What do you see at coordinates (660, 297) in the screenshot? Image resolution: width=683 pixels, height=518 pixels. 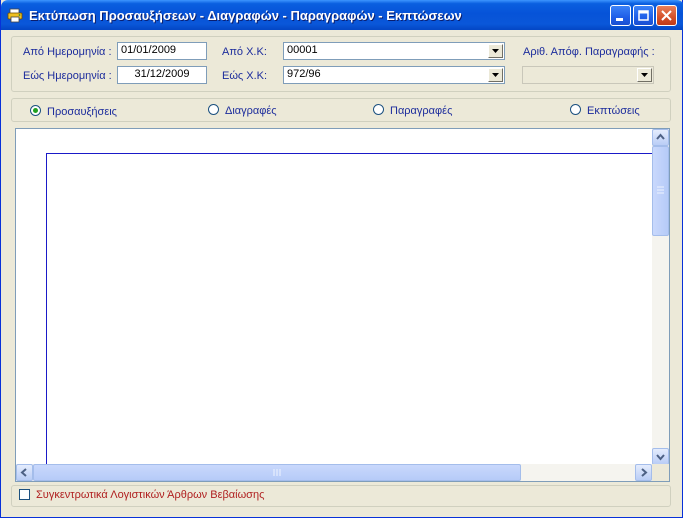 I see `vertical-scrollbar` at bounding box center [660, 297].